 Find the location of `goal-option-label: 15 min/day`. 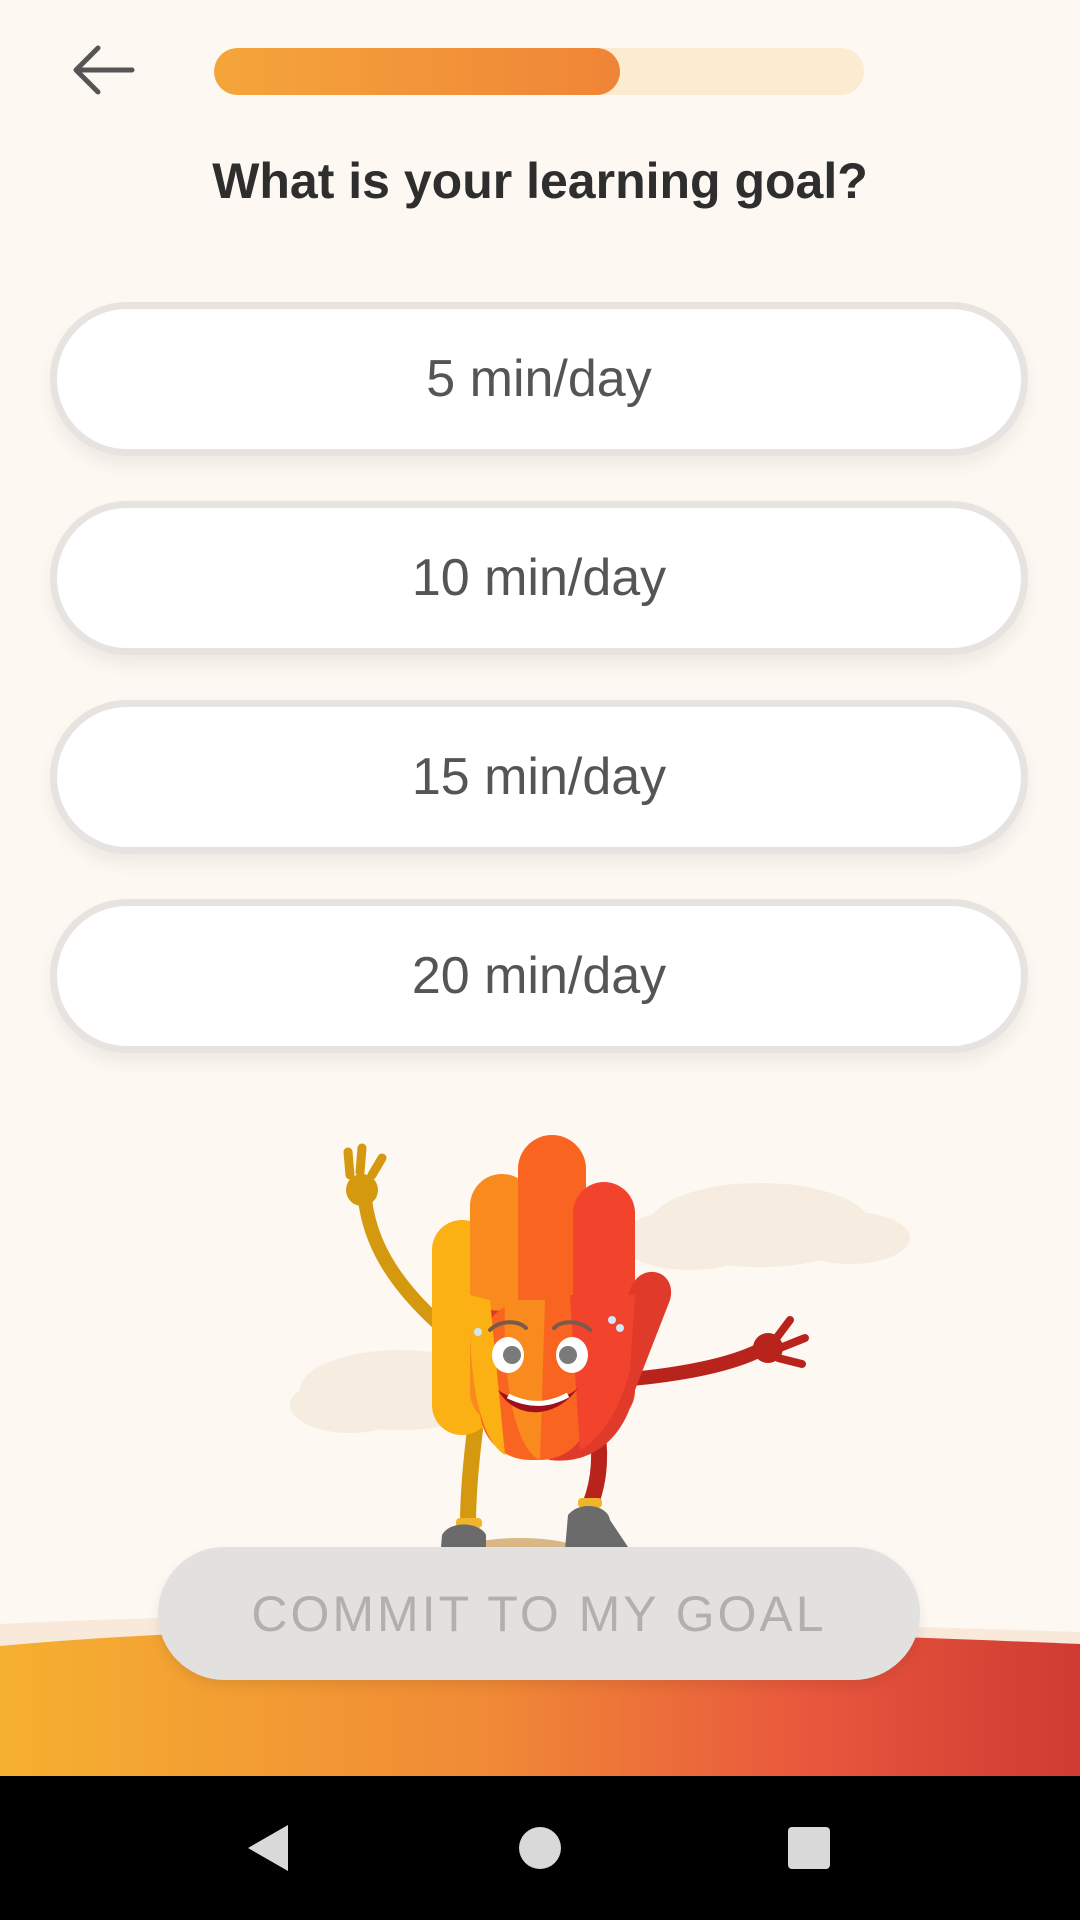

goal-option-label: 15 min/day is located at coordinates (539, 777).